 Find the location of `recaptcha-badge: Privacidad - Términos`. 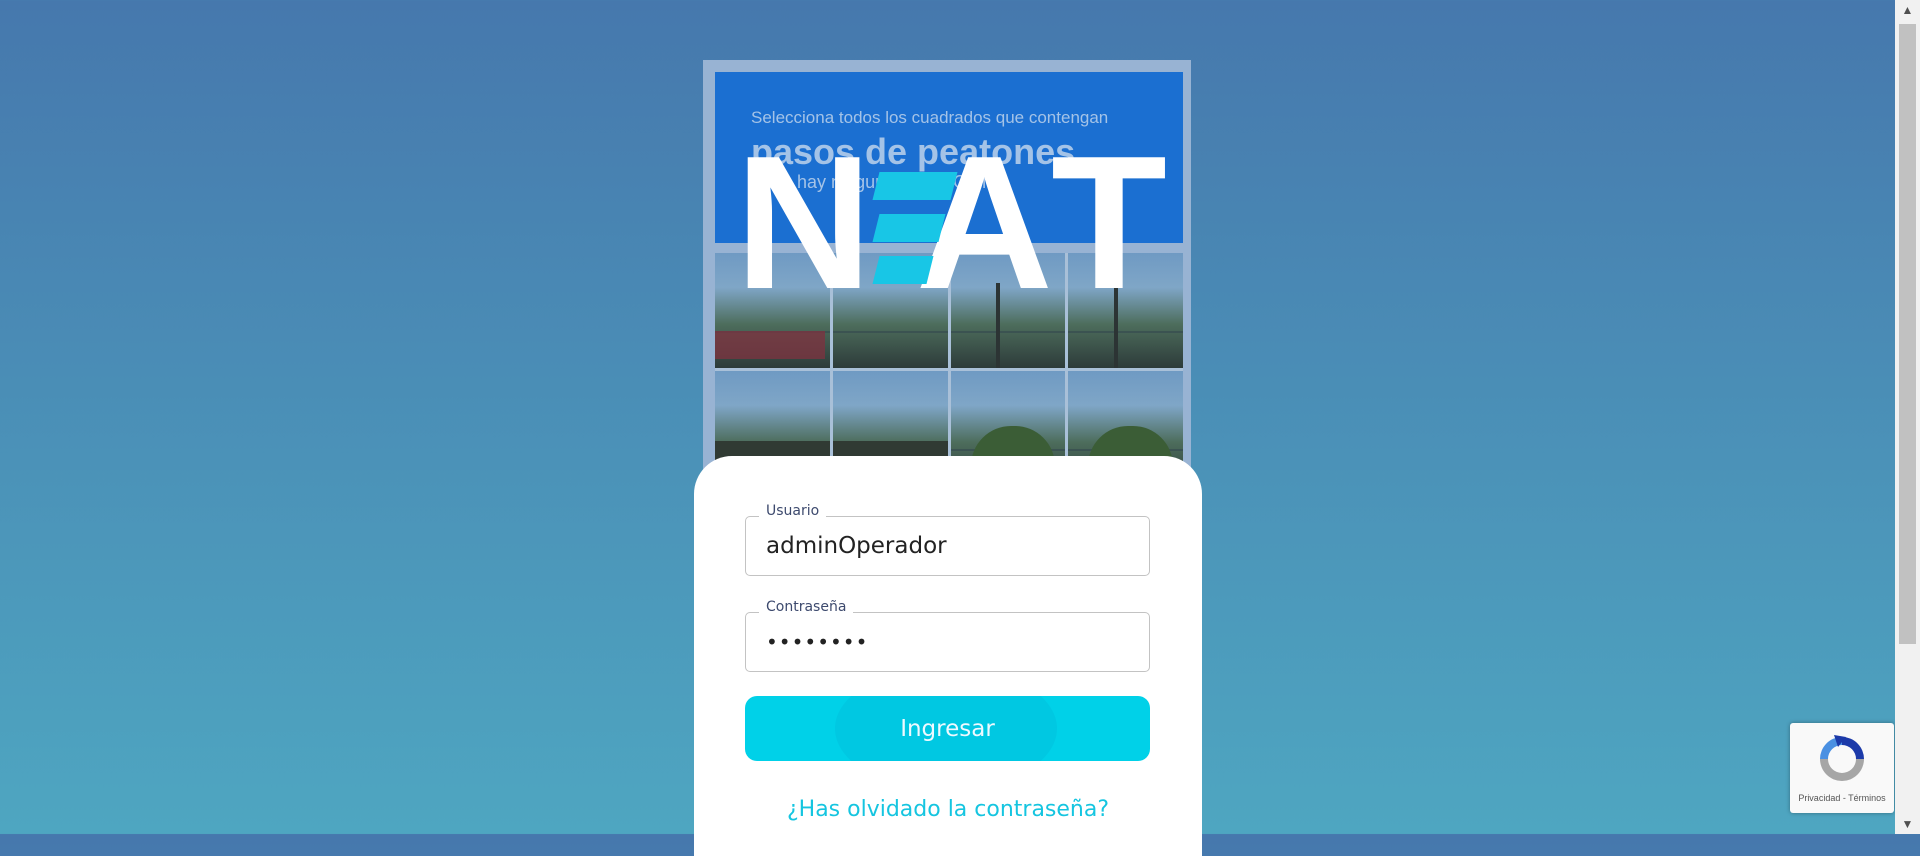

recaptcha-badge: Privacidad - Términos is located at coordinates (1842, 768).